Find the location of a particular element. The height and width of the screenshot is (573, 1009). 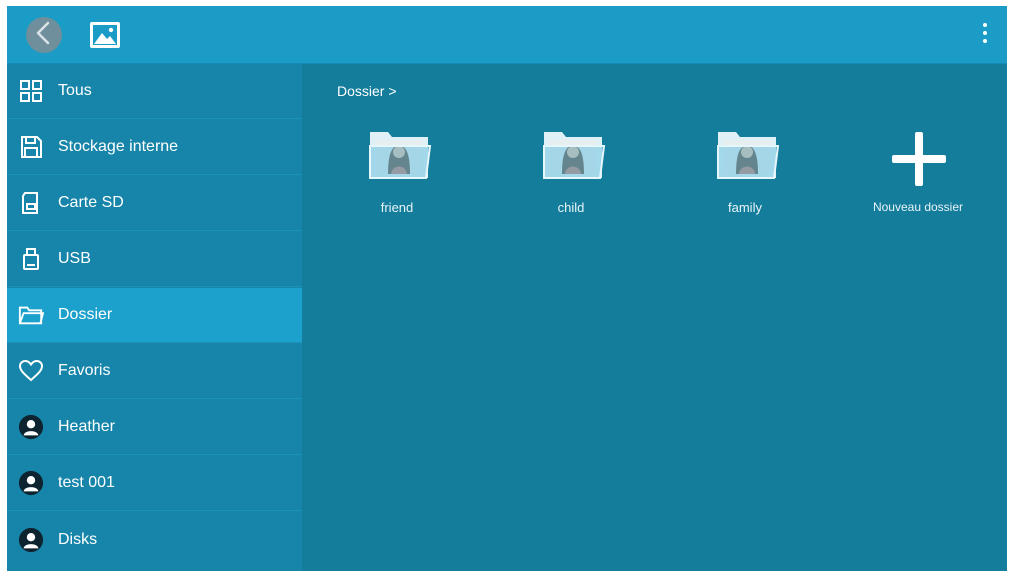

more-options-button is located at coordinates (985, 35).